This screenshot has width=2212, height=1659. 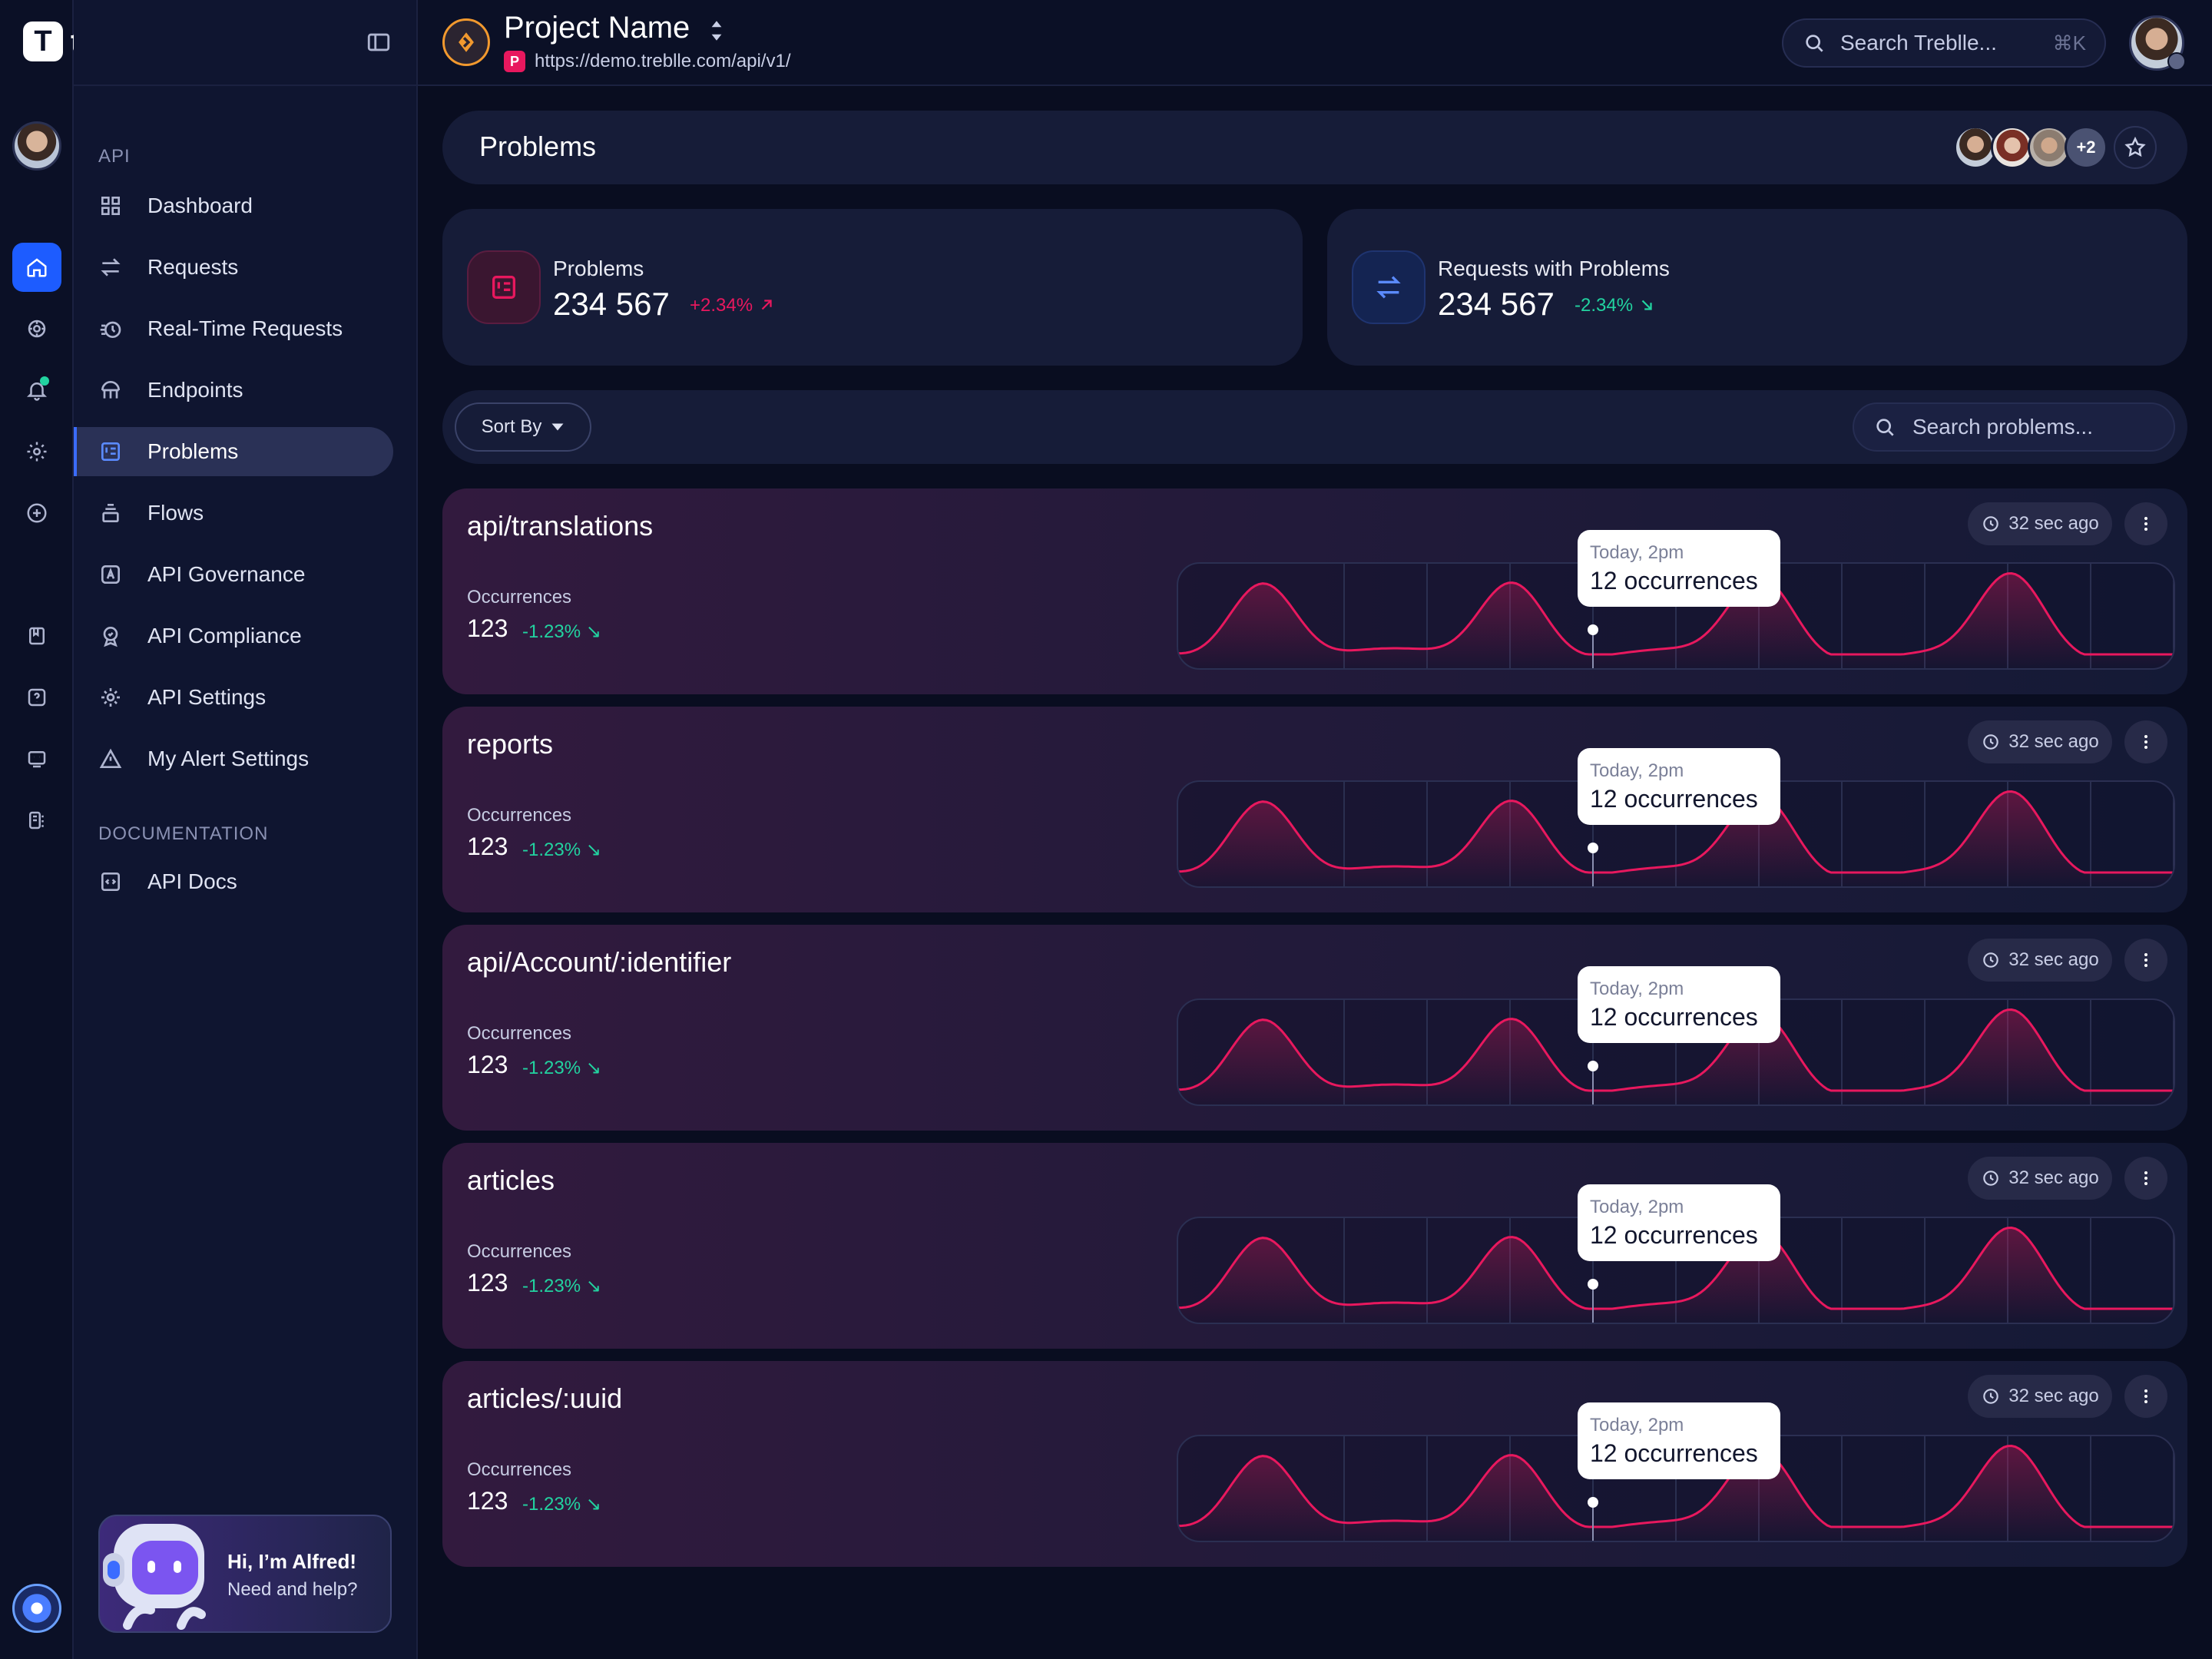 What do you see at coordinates (1885, 428) in the screenshot?
I see `search-icon` at bounding box center [1885, 428].